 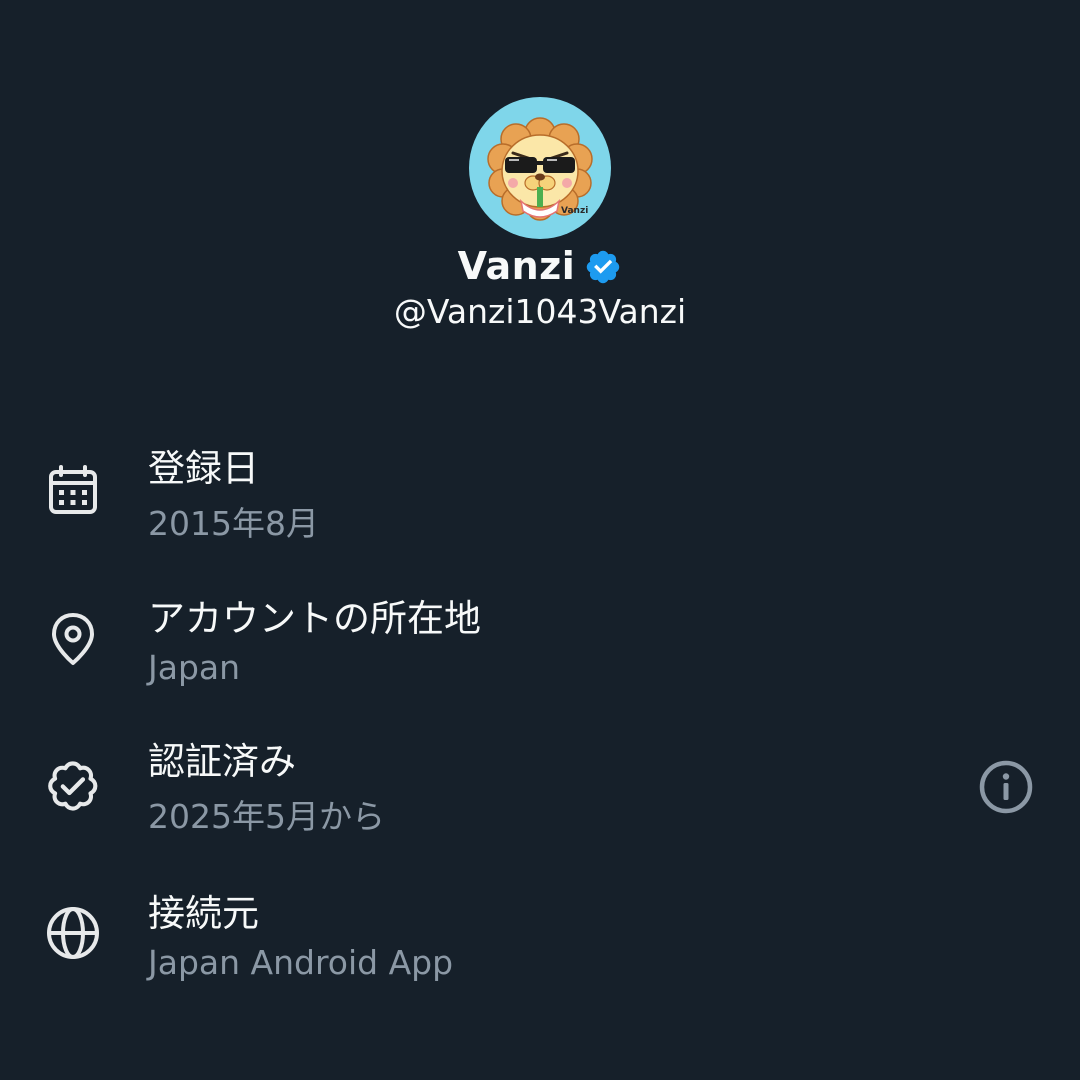 What do you see at coordinates (603, 267) in the screenshot?
I see `verified-badge-icon` at bounding box center [603, 267].